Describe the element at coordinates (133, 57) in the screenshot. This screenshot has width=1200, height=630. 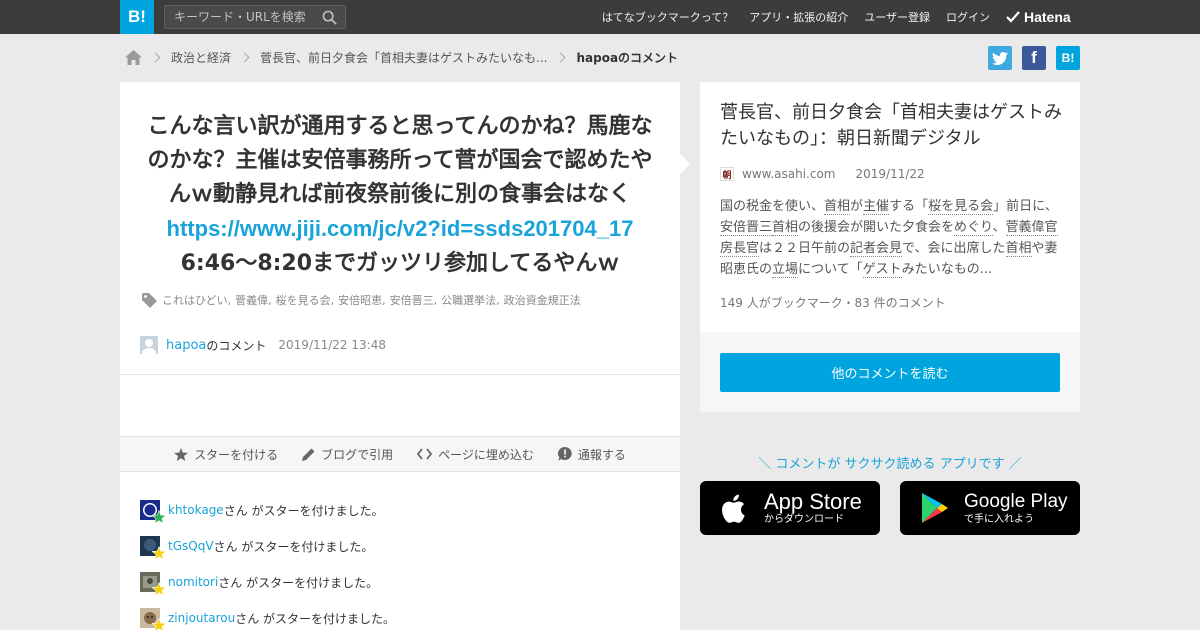
I see `home-icon` at that location.